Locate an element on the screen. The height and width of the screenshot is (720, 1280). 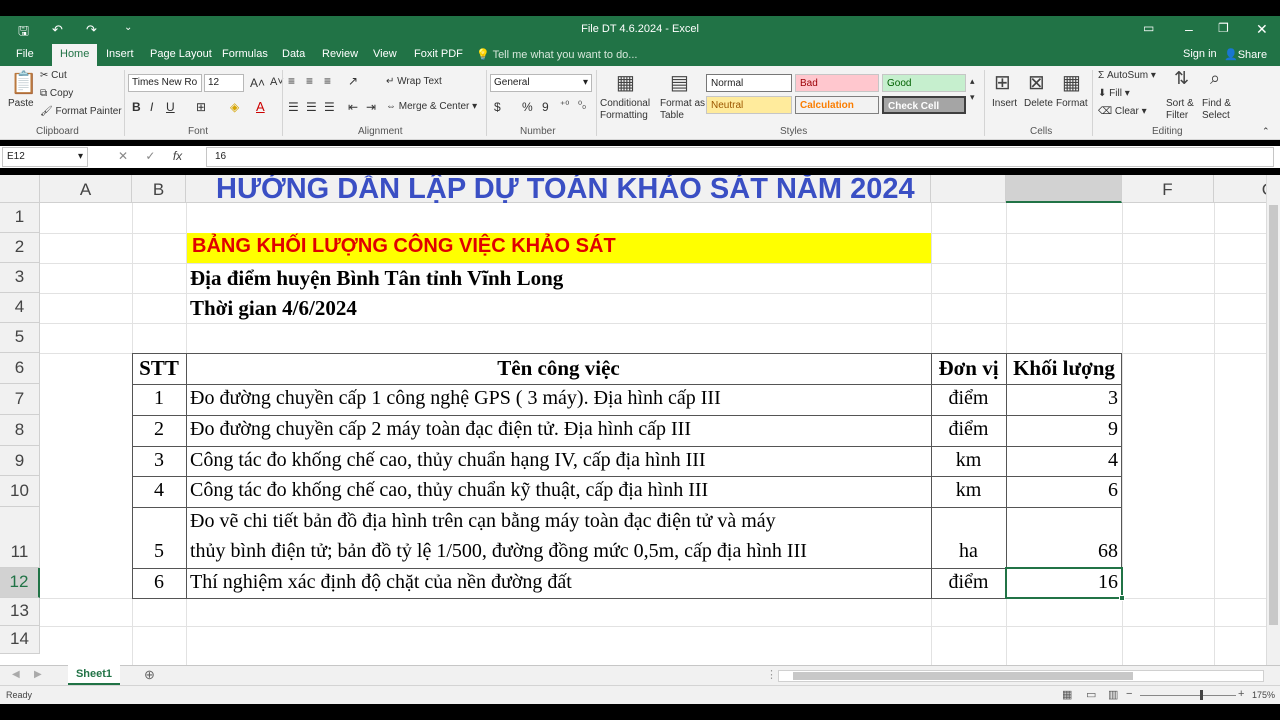
table-row-stt: 2 is located at coordinates (159, 429).